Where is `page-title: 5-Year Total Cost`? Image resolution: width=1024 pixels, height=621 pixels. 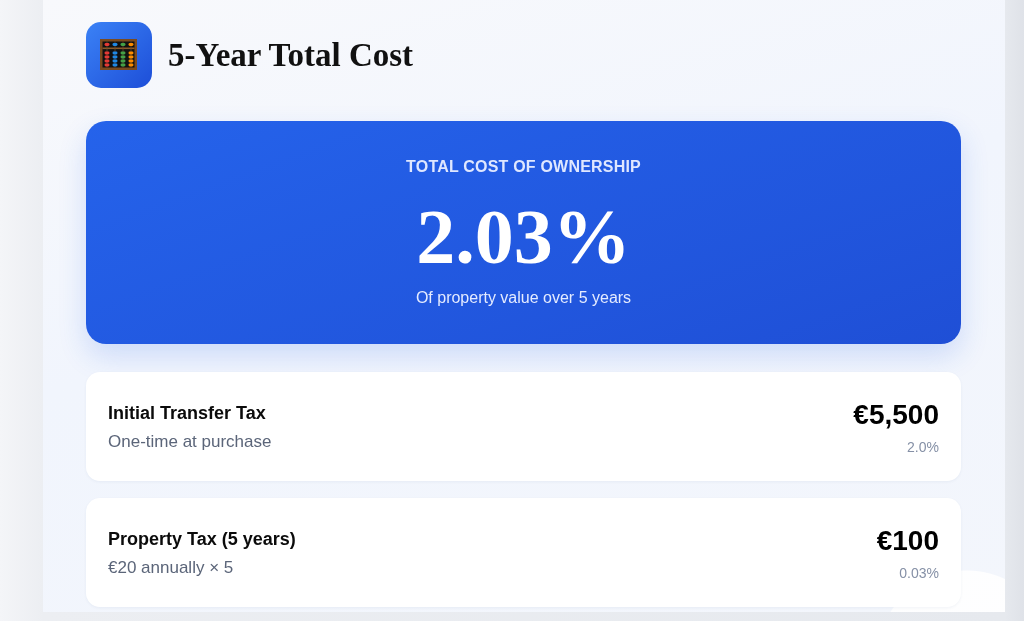
page-title: 5-Year Total Cost is located at coordinates (291, 55).